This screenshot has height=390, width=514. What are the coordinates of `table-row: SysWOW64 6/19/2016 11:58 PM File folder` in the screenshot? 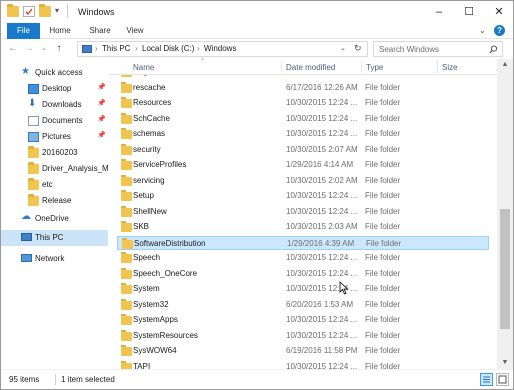 It's located at (303, 351).